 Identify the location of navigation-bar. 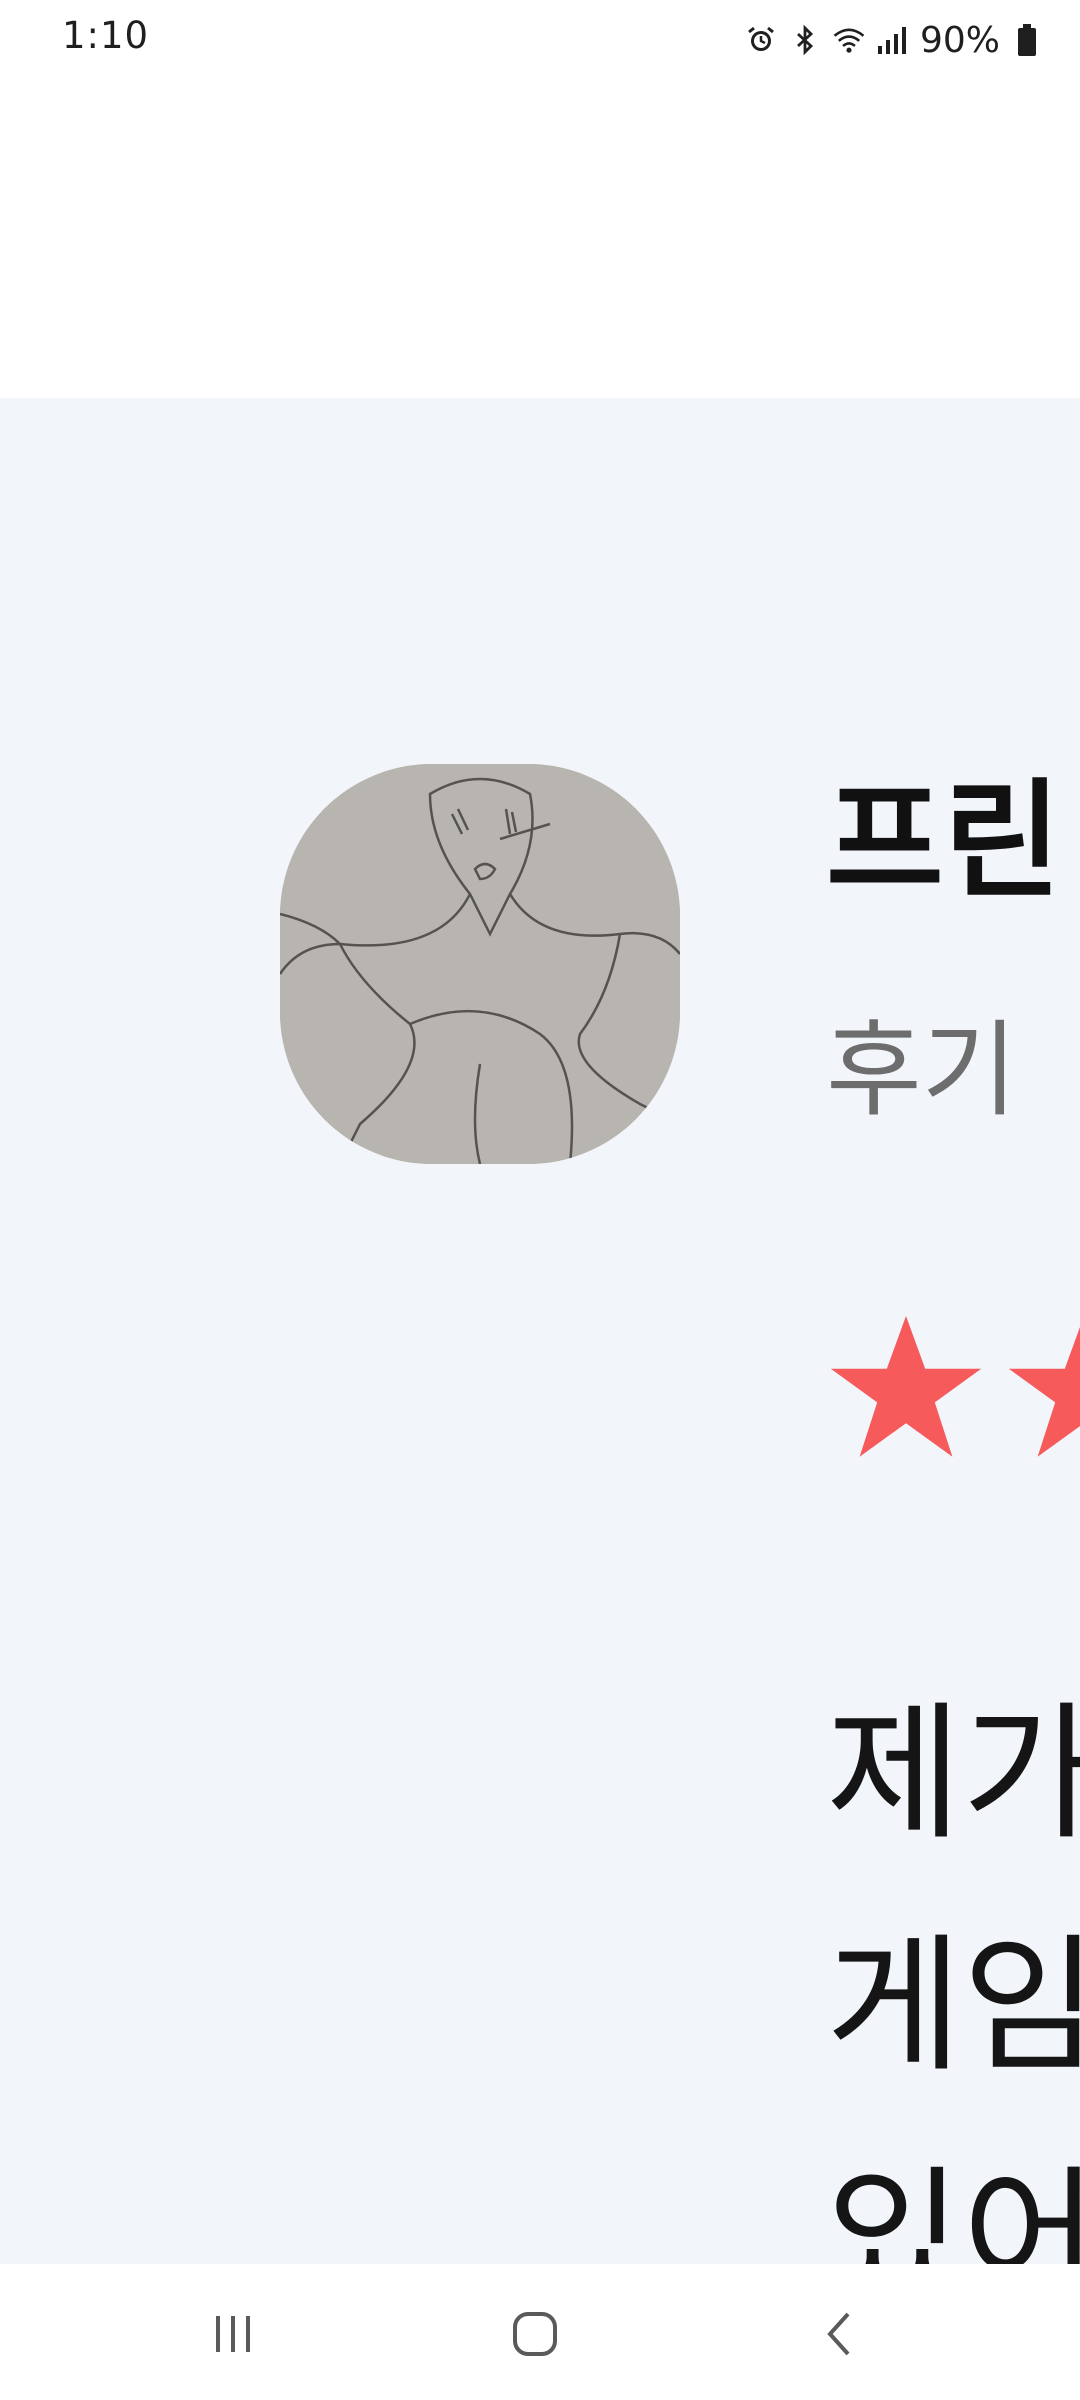
(540, 2332).